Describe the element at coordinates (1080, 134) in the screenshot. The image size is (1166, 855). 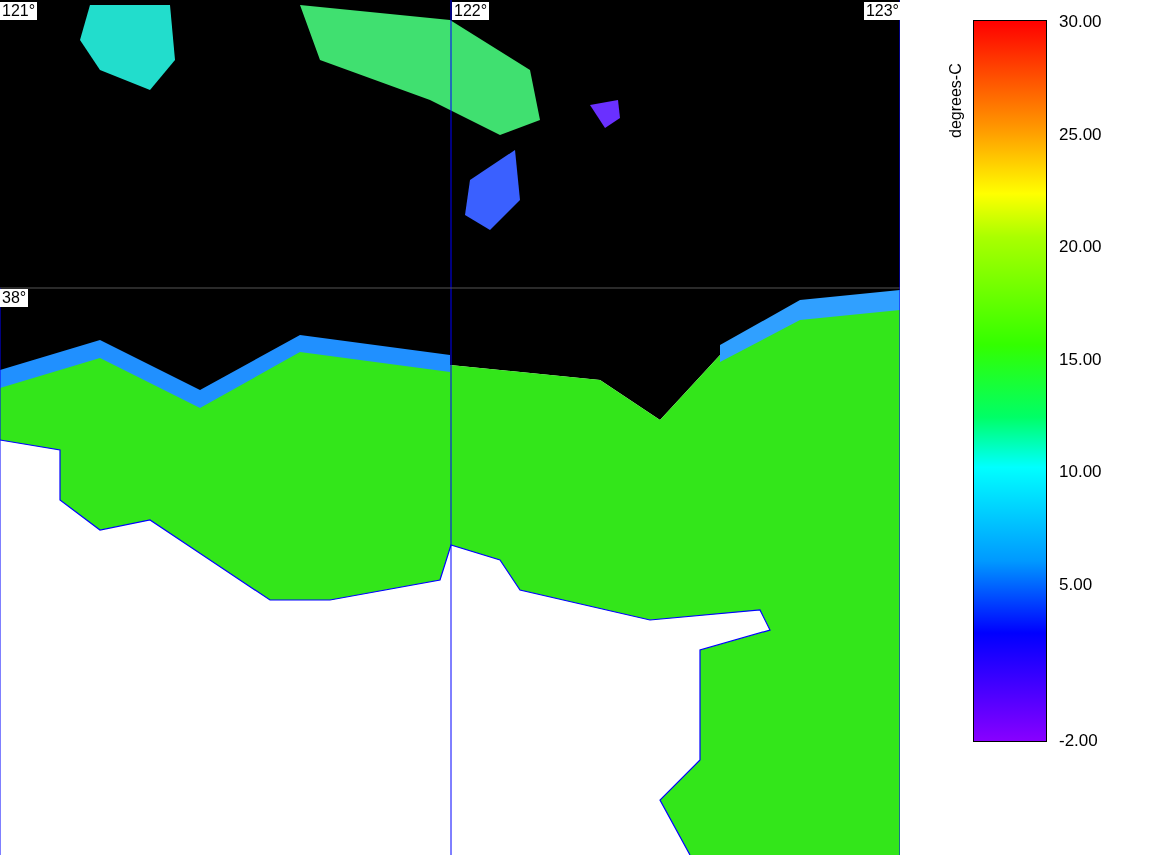
I see `scale-tick-label: 25.00` at that location.